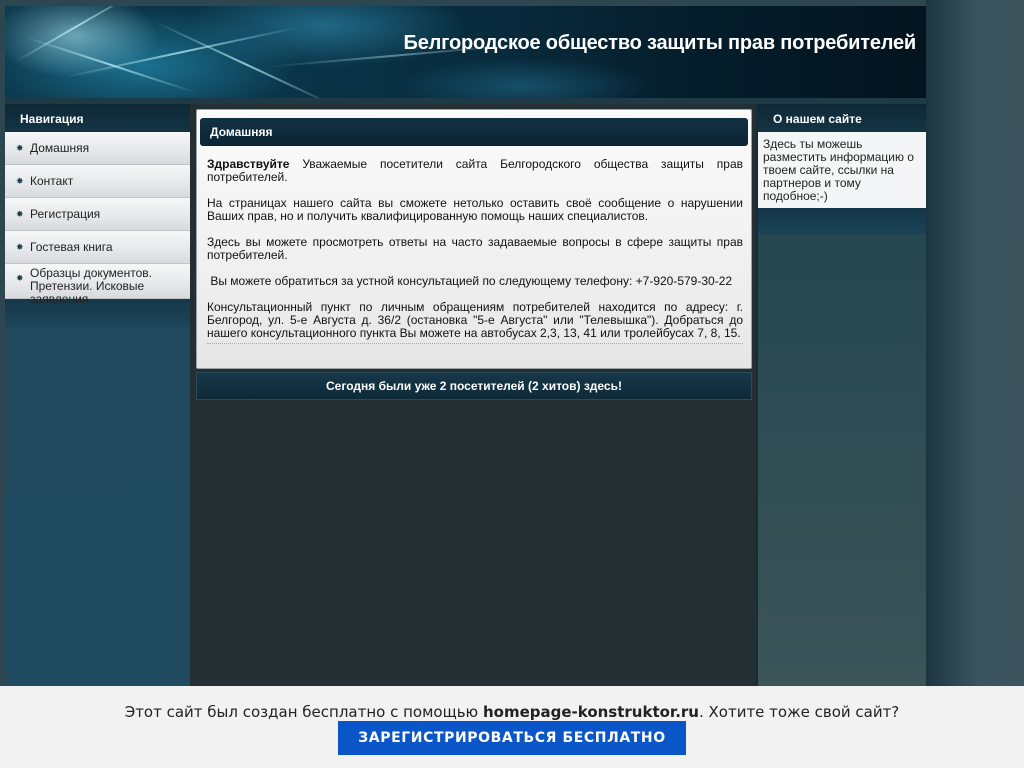 This screenshot has width=1024, height=768. Describe the element at coordinates (97, 118) in the screenshot. I see `nav-heading: Навигация` at that location.